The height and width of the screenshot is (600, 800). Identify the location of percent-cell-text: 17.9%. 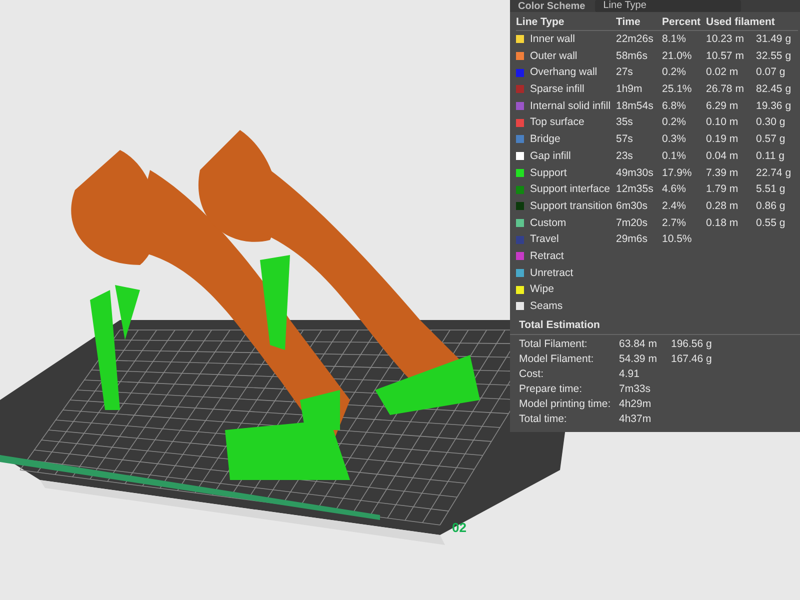
(677, 173).